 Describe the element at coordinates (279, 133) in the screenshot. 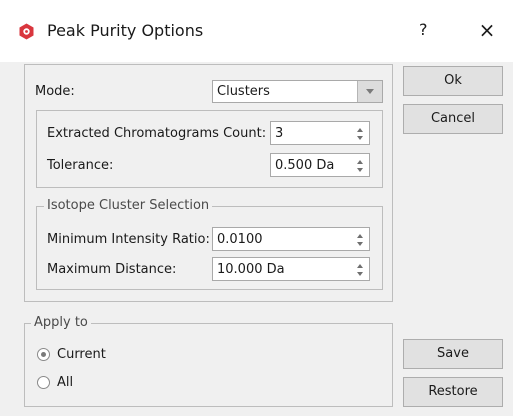

I see `extracted-count-value: 3` at that location.